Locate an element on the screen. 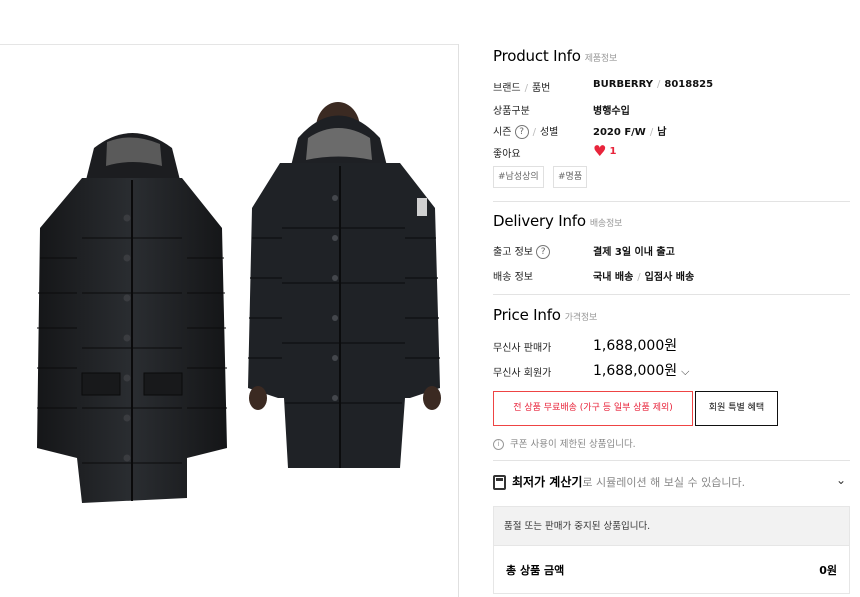  product-info-subtitle: 제품정보 is located at coordinates (601, 59).